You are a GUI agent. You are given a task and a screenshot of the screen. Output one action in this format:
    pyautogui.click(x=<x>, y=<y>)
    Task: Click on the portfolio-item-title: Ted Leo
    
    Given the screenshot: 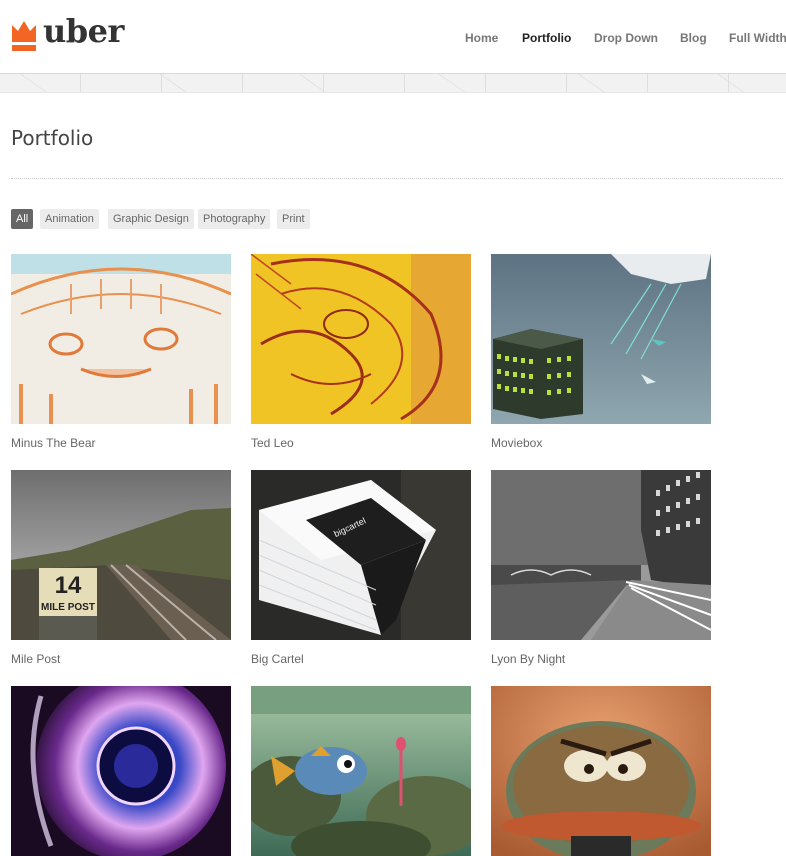 What is the action you would take?
    pyautogui.click(x=272, y=443)
    